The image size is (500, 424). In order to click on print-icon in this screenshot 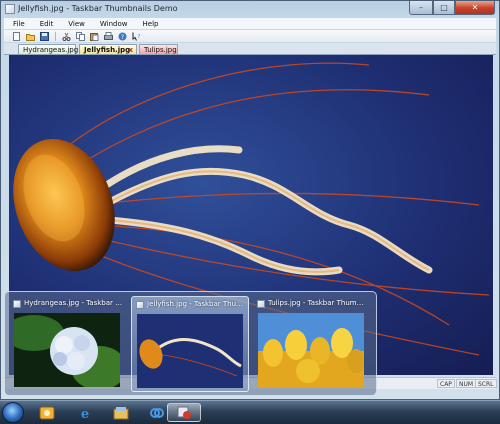, I will do `click(108, 36)`.